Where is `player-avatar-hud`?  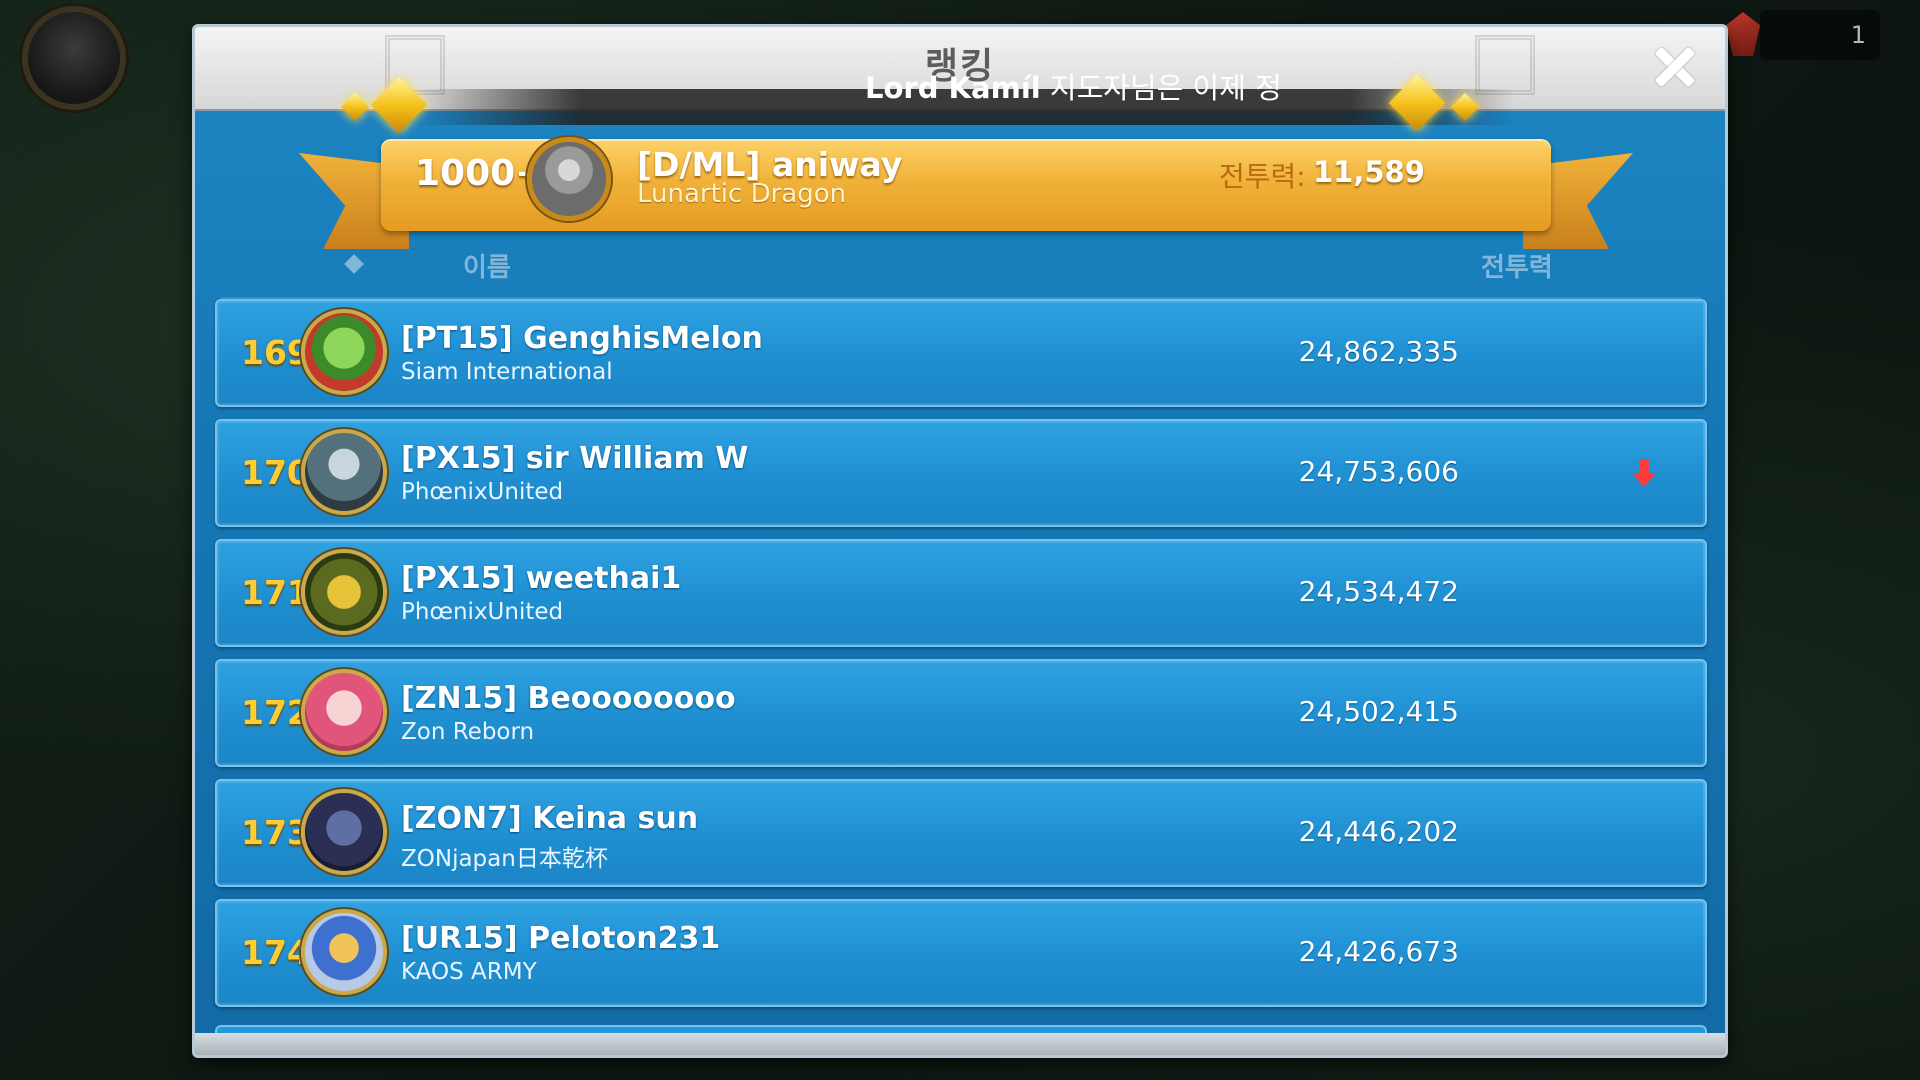
player-avatar-hud is located at coordinates (74, 58).